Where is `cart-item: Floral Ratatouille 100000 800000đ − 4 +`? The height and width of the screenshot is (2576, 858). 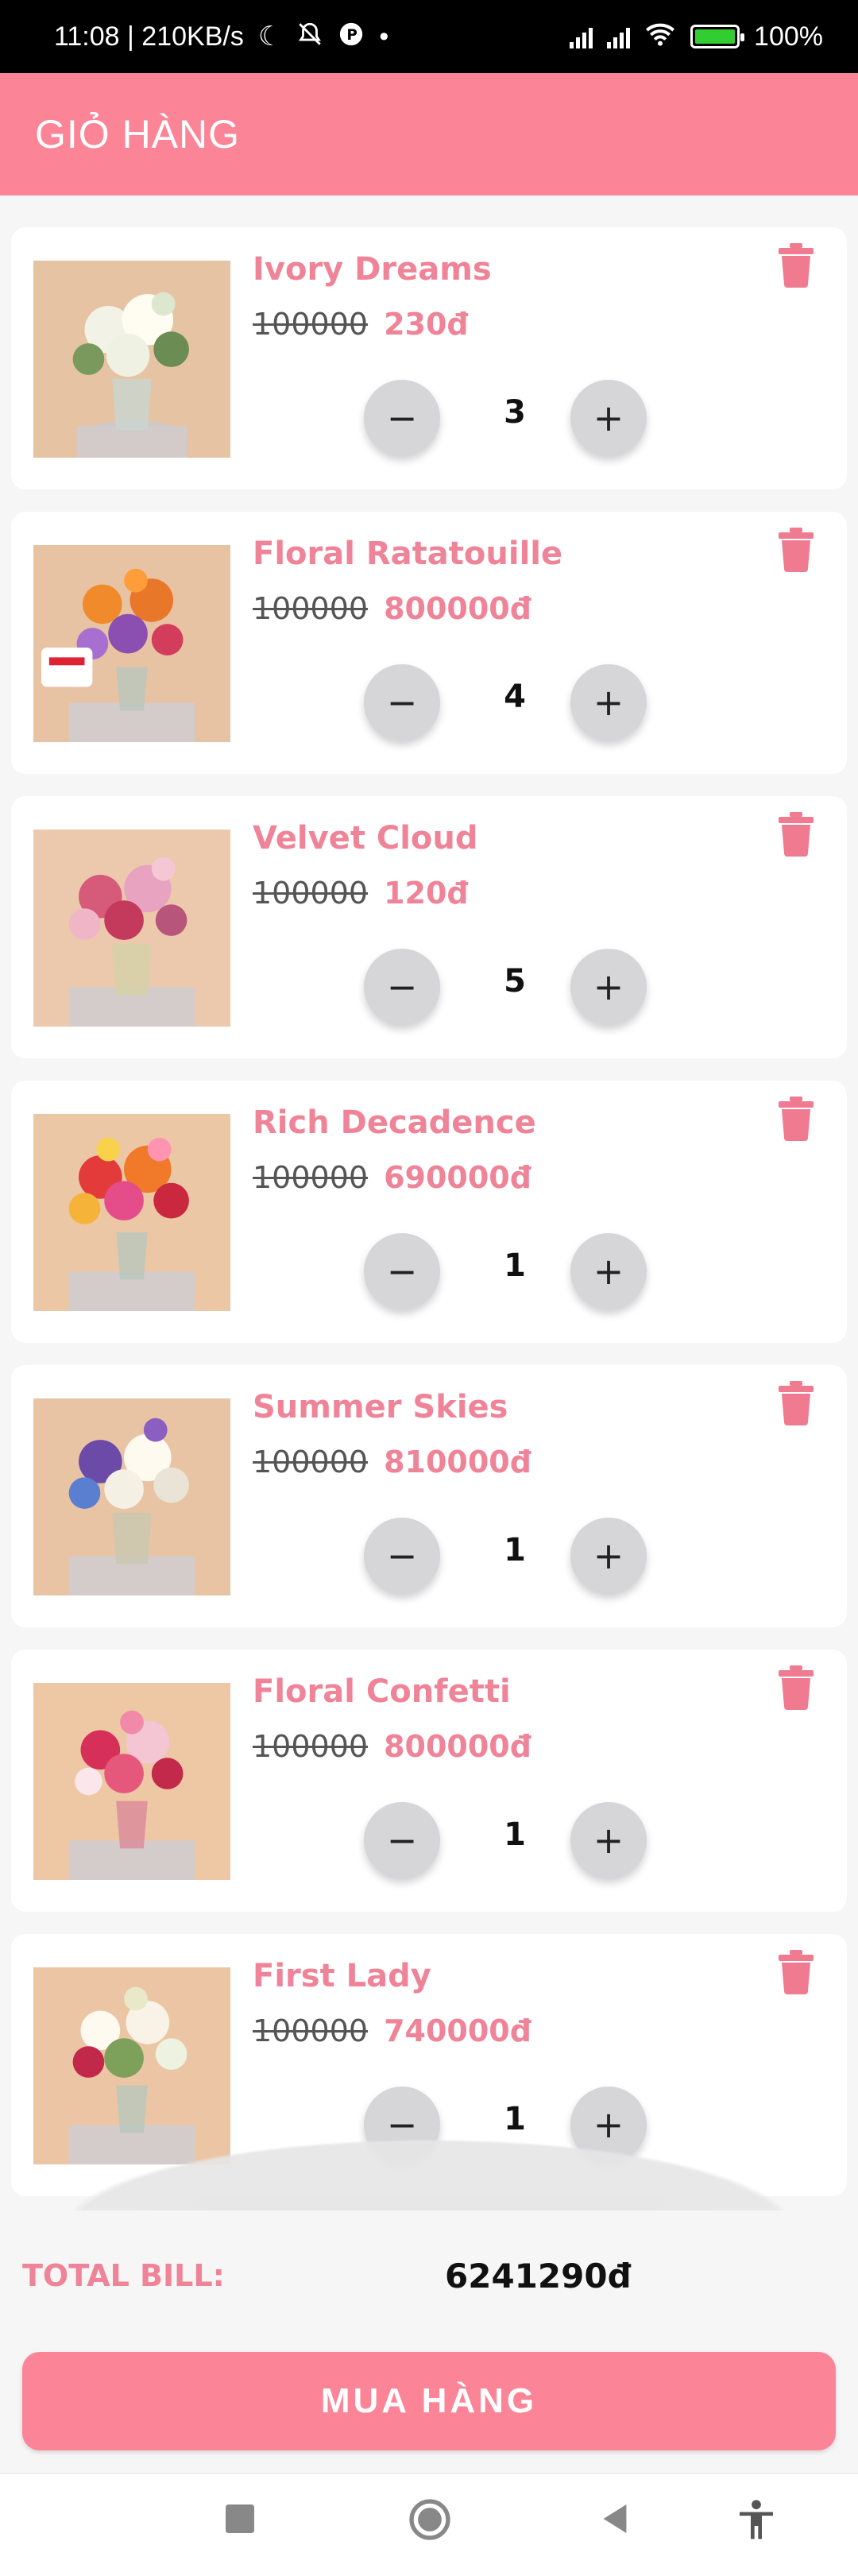 cart-item: Floral Ratatouille 100000 800000đ − 4 + is located at coordinates (429, 643).